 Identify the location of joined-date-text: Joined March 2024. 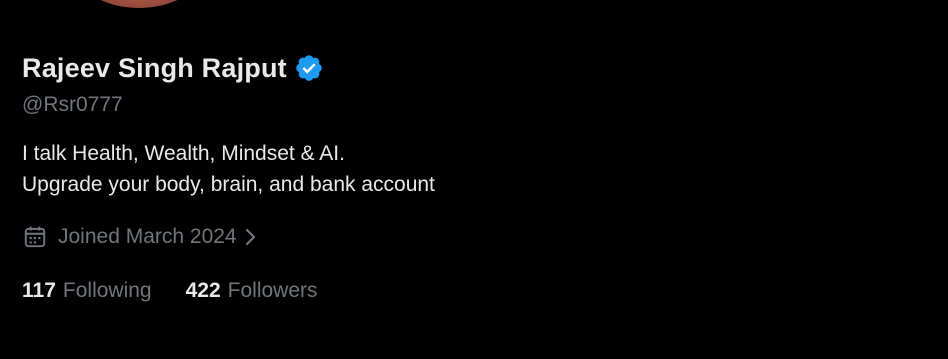
(147, 236).